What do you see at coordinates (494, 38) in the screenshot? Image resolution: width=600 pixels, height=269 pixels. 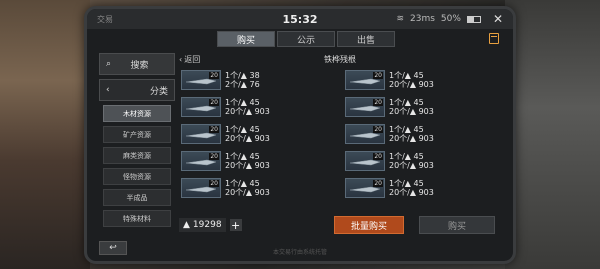 I see `calendar-icon` at bounding box center [494, 38].